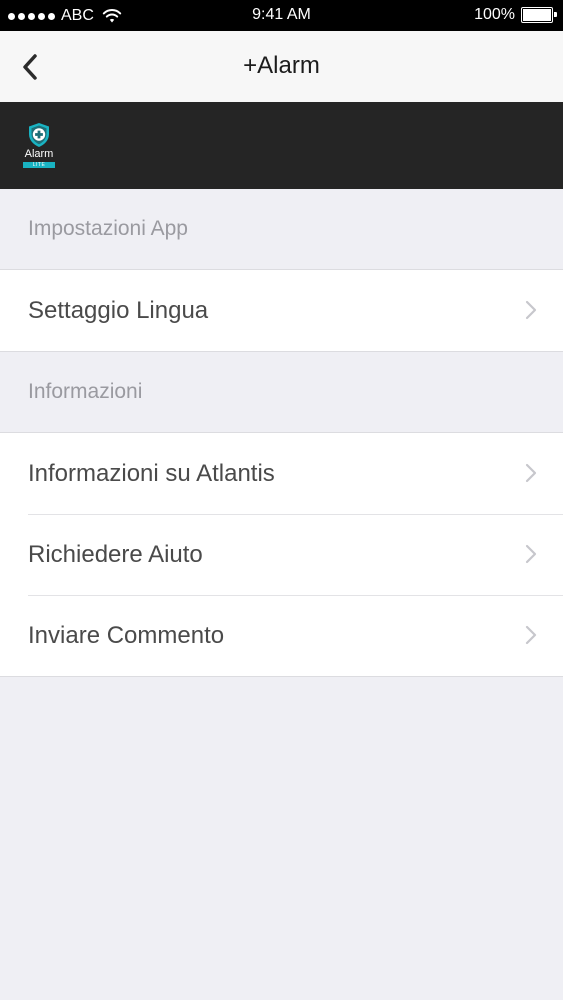 The image size is (563, 1000). Describe the element at coordinates (108, 228) in the screenshot. I see `section-header-app-settings: Impostazioni App` at that location.